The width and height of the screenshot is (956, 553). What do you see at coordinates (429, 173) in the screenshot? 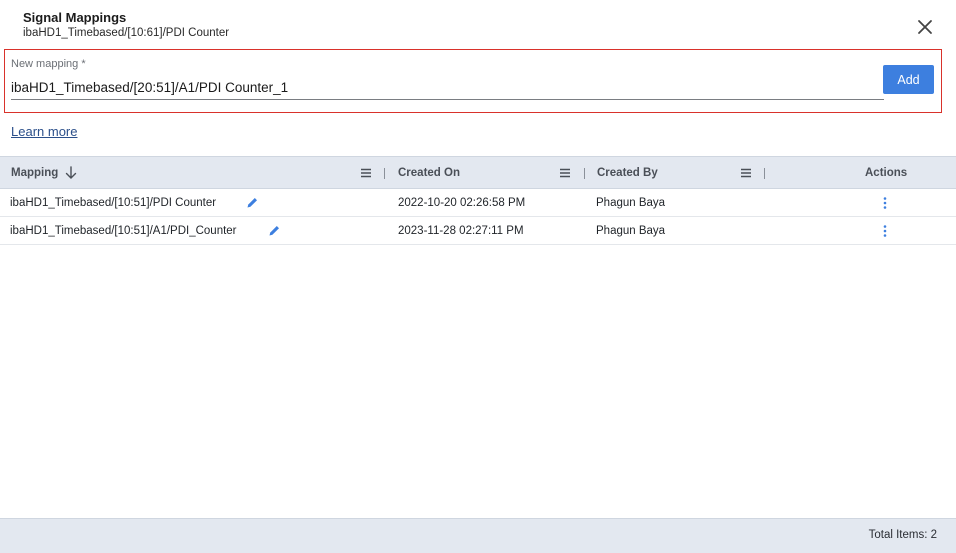
I see `column-header-created-on: Created On` at bounding box center [429, 173].